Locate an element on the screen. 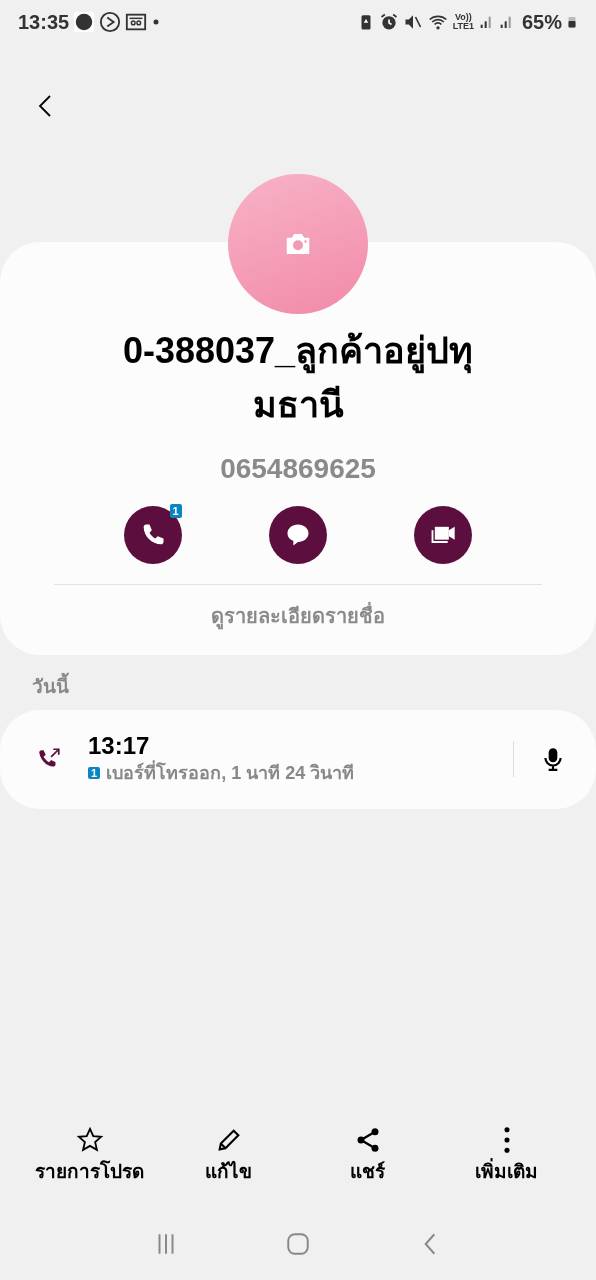 This screenshot has width=596, height=1280. share-button: แชร์ is located at coordinates (367, 1155).